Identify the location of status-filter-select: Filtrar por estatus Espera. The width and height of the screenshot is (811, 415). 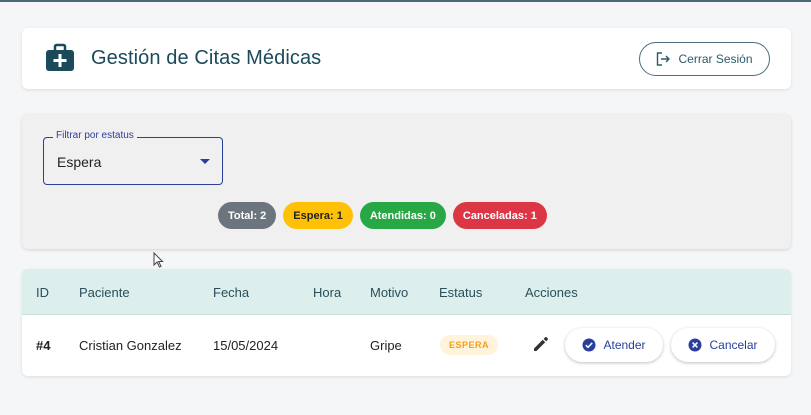
(133, 157).